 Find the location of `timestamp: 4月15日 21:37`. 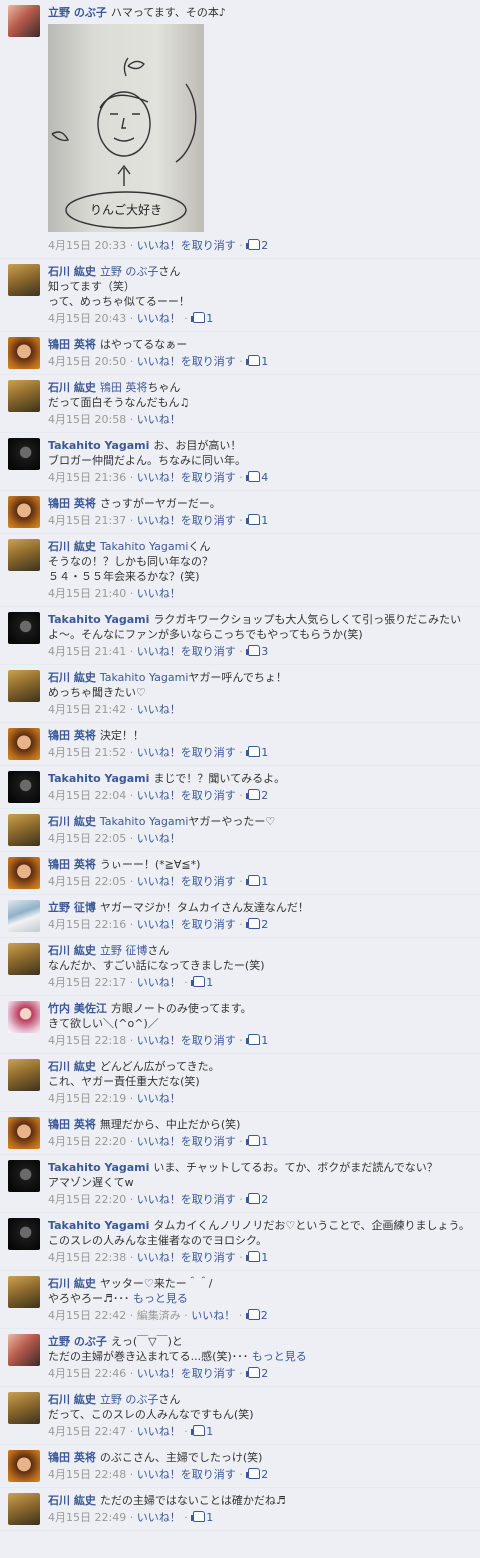

timestamp: 4月15日 21:37 is located at coordinates (87, 520).